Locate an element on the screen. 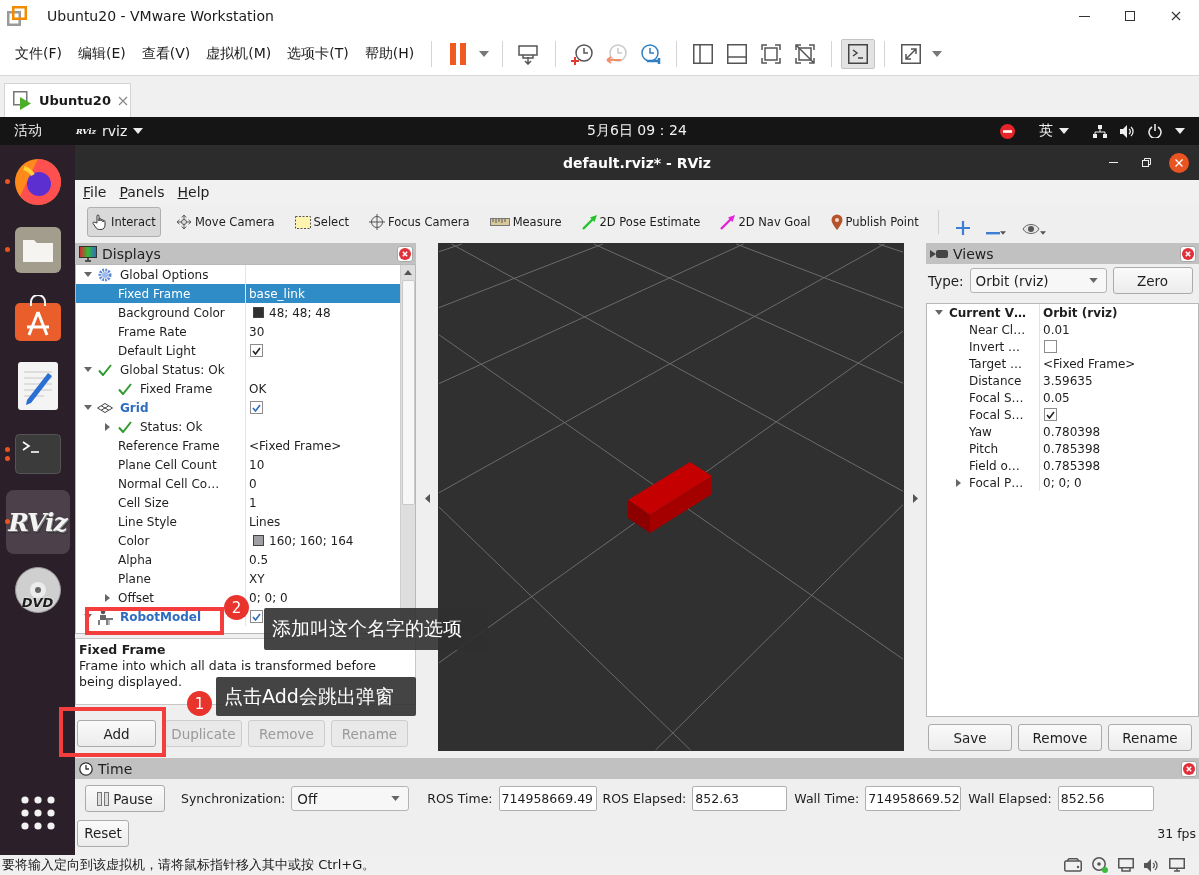  tool-button: Publish Point is located at coordinates (874, 222).